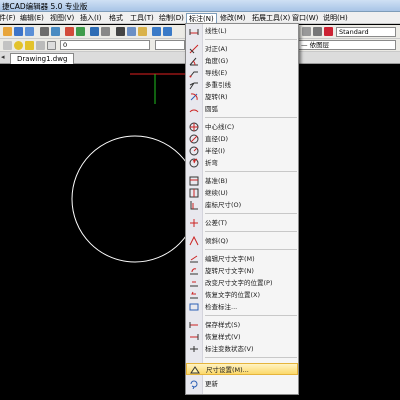 The height and width of the screenshot is (400, 400). What do you see at coordinates (62, 18) in the screenshot?
I see `menu-view: 视图(V)` at bounding box center [62, 18].